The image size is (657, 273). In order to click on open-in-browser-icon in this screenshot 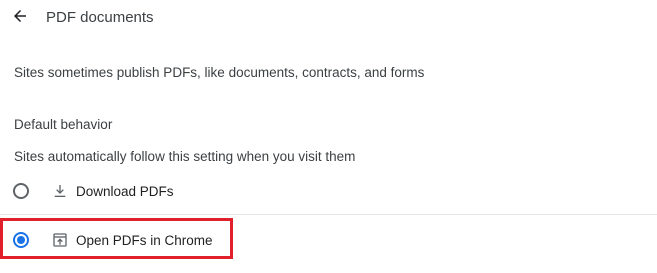, I will do `click(60, 240)`.